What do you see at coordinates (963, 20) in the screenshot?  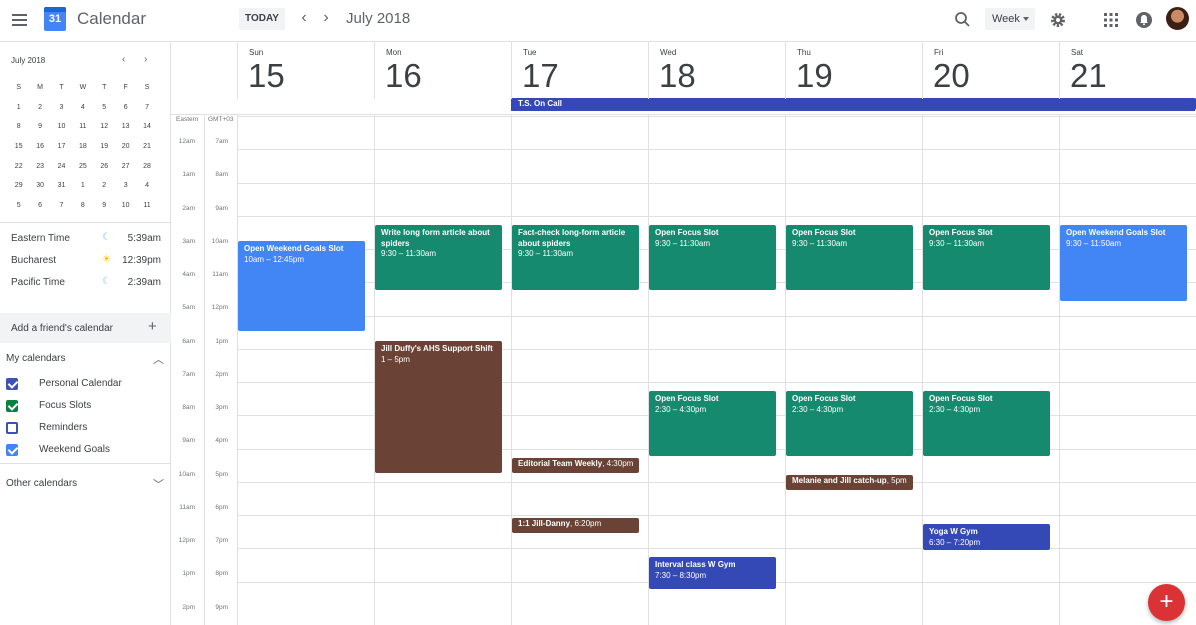 I see `search-icon` at bounding box center [963, 20].